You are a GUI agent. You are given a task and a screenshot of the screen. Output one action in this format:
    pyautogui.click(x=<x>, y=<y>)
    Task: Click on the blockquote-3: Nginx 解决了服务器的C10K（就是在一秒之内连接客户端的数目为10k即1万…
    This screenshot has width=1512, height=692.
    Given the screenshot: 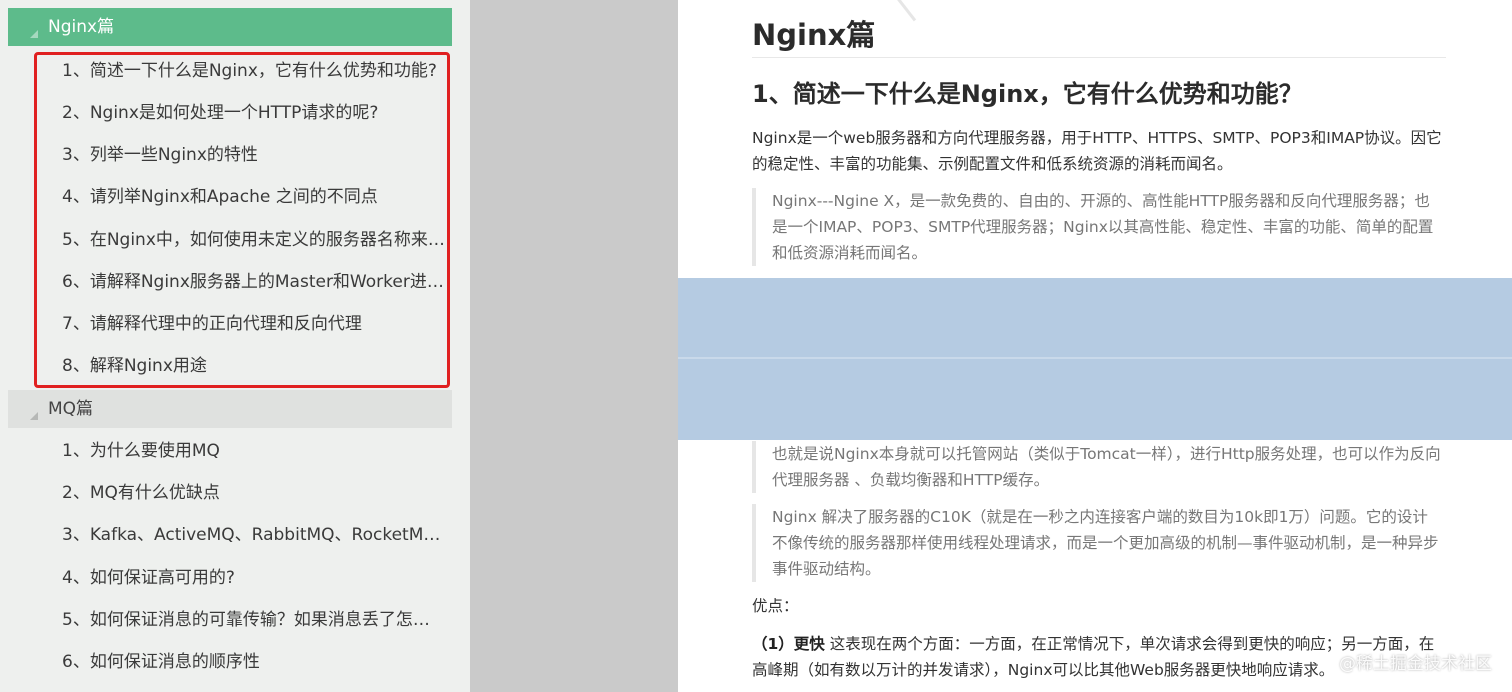 What is the action you would take?
    pyautogui.click(x=1097, y=543)
    